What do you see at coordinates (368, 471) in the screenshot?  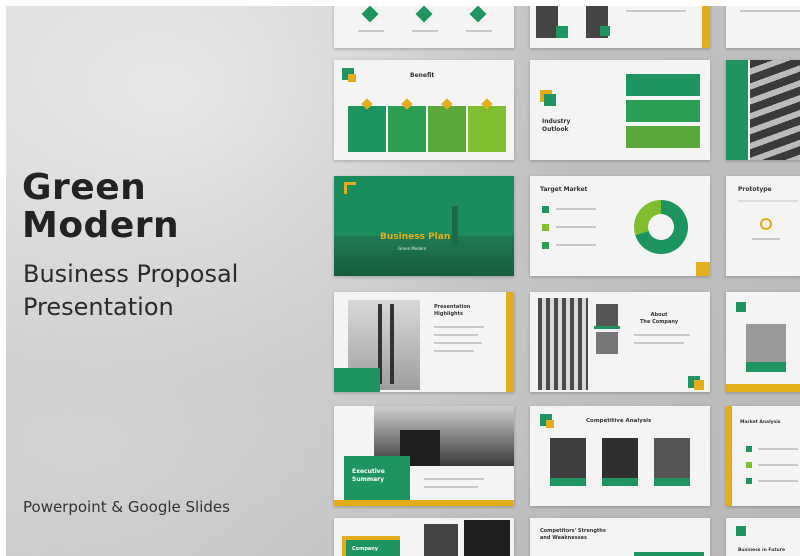 I see `slide-title-line-1: Executive` at bounding box center [368, 471].